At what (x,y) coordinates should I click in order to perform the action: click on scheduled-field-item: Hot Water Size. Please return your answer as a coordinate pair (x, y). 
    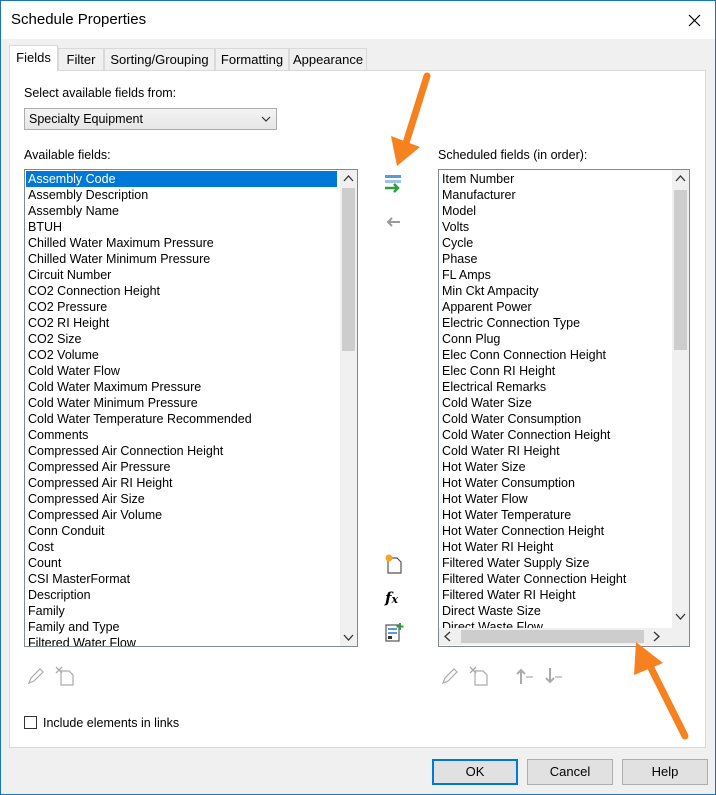
    Looking at the image, I should click on (554, 467).